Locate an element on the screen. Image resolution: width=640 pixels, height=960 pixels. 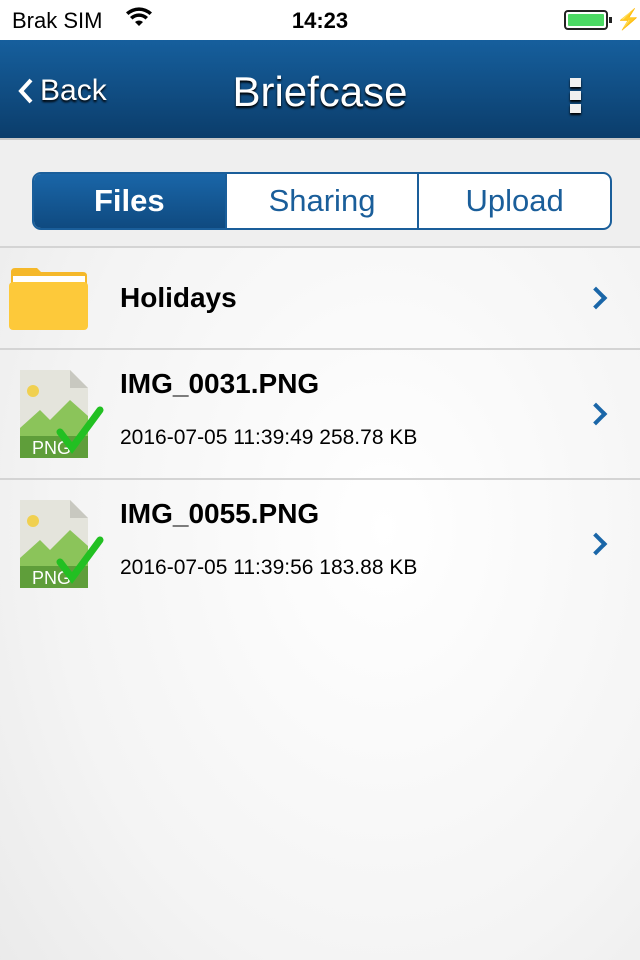
item-name: Holidays is located at coordinates (178, 297).